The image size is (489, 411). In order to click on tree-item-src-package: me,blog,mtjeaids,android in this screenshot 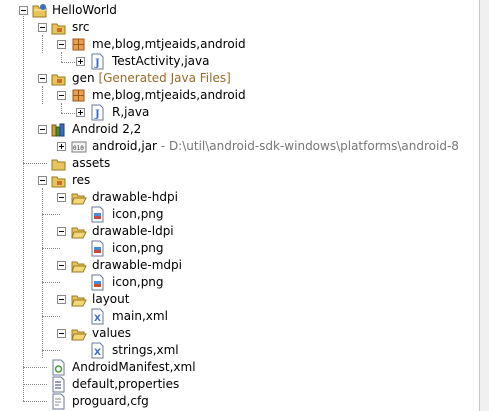, I will do `click(240, 44)`.